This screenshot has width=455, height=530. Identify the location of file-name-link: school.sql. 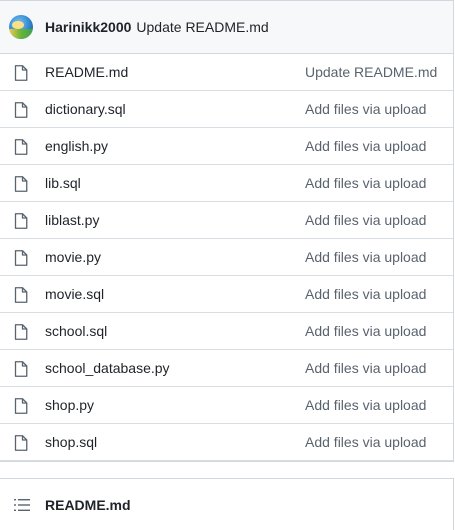
(76, 331).